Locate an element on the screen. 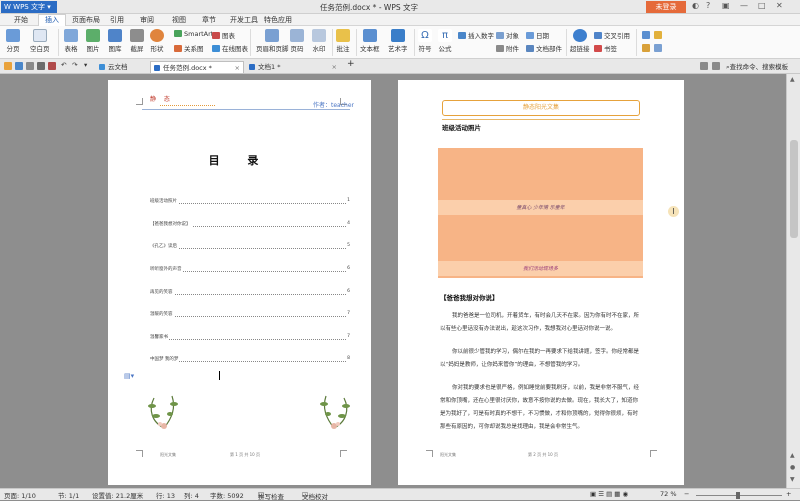 The width and height of the screenshot is (800, 501). label: 图片 is located at coordinates (93, 49).